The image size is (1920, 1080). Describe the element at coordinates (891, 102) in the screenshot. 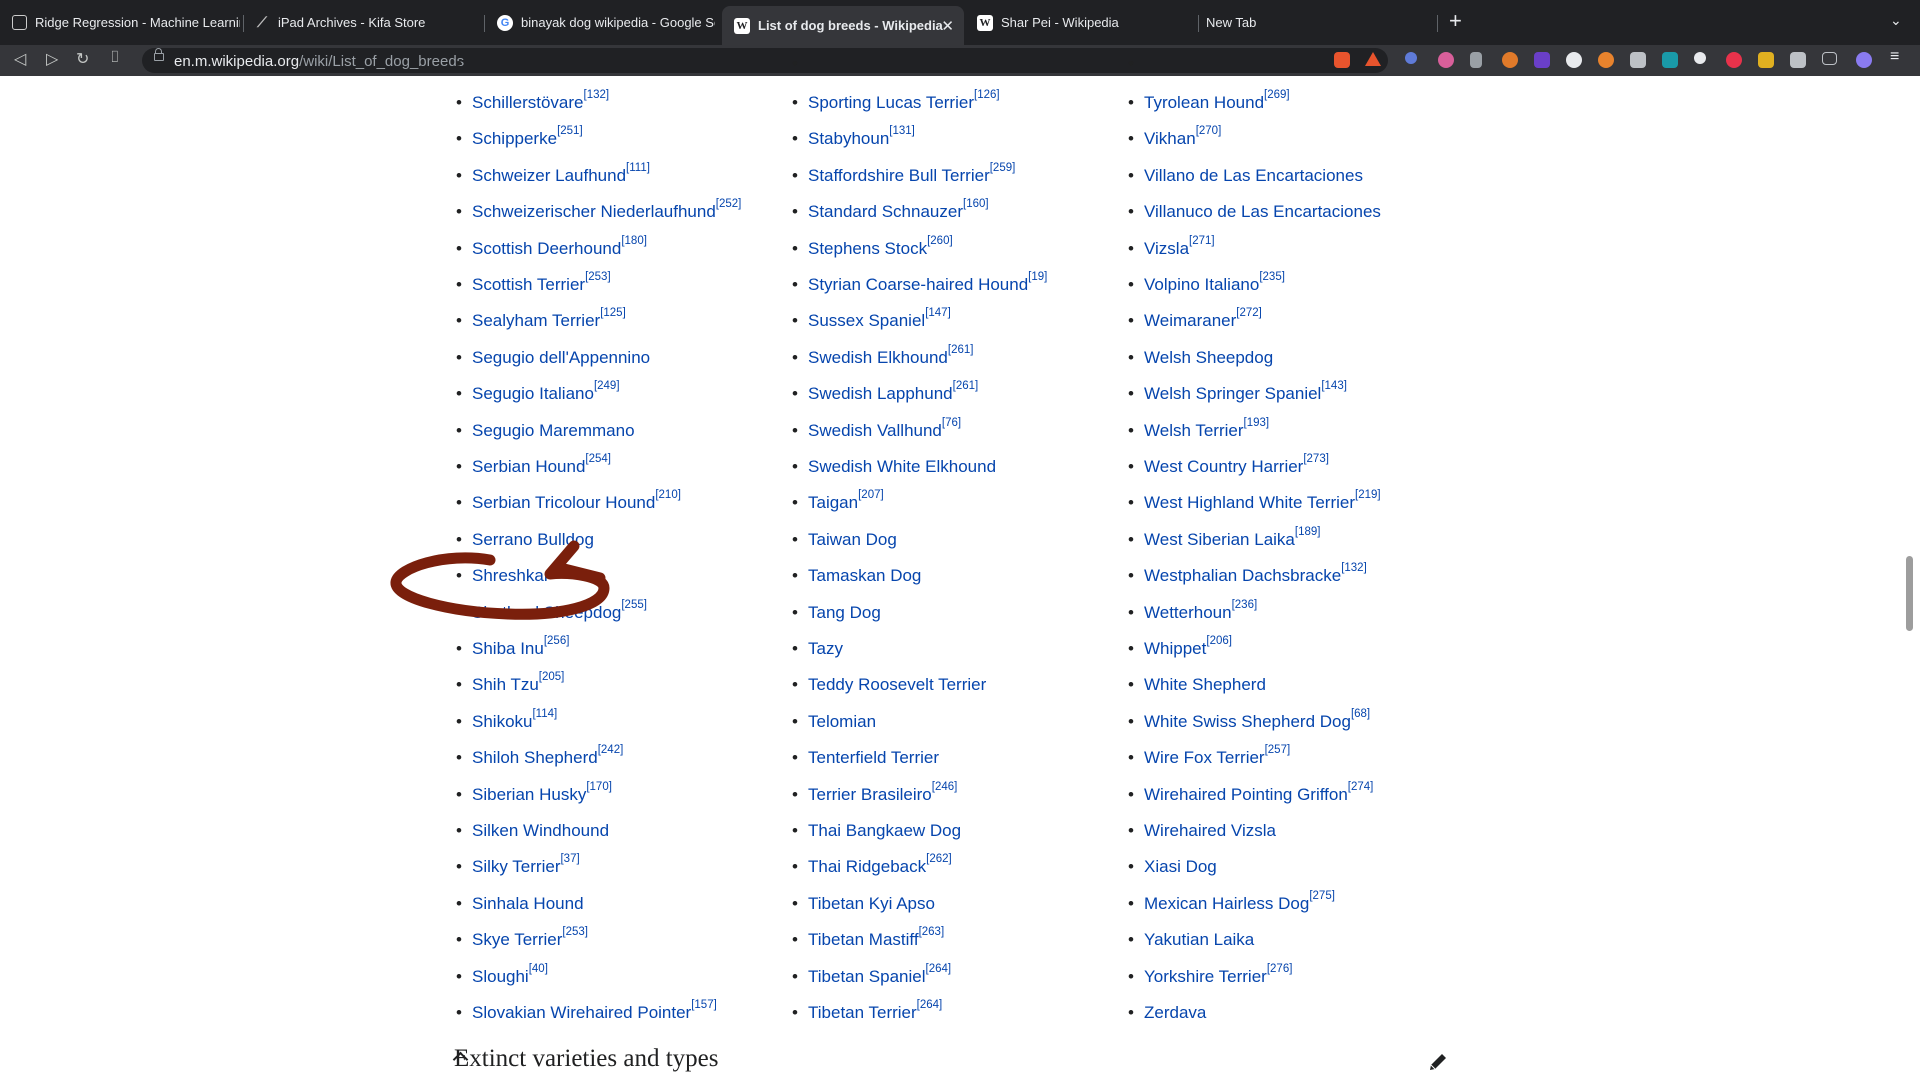

I see `breed-link: Sporting Lucas Terrier` at that location.